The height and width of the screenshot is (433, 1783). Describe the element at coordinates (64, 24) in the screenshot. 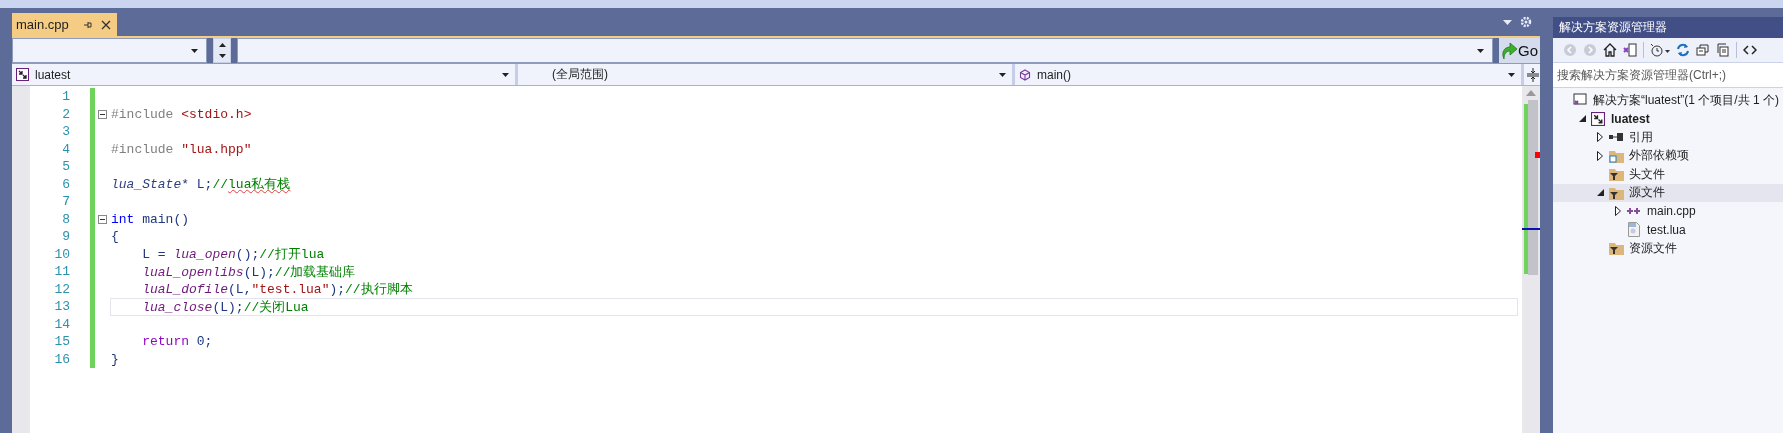

I see `editor-tab: main.cpp` at that location.